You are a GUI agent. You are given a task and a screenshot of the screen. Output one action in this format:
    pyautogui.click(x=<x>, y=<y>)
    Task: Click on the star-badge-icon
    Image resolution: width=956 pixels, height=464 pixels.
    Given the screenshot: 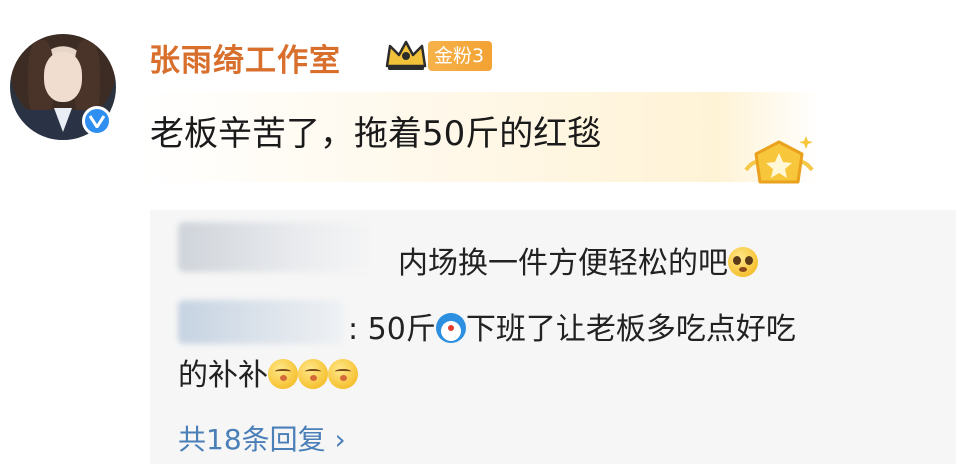 What is the action you would take?
    pyautogui.click(x=779, y=160)
    